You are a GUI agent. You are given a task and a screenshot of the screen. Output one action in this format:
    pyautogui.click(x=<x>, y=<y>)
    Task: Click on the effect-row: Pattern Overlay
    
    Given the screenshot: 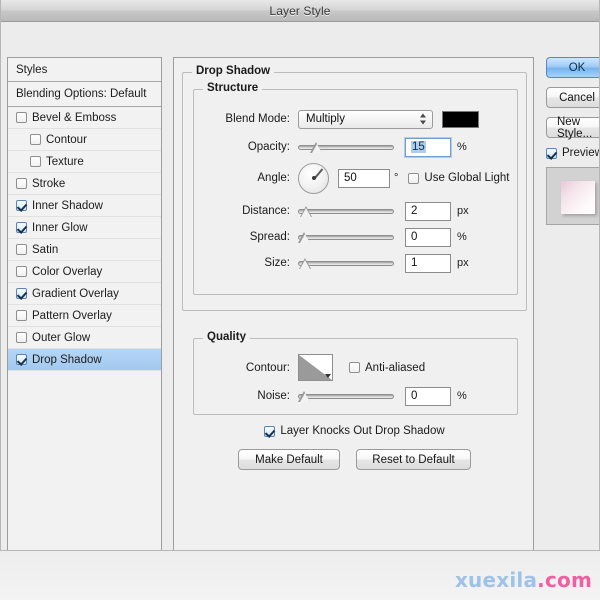 What is the action you would take?
    pyautogui.click(x=84, y=316)
    